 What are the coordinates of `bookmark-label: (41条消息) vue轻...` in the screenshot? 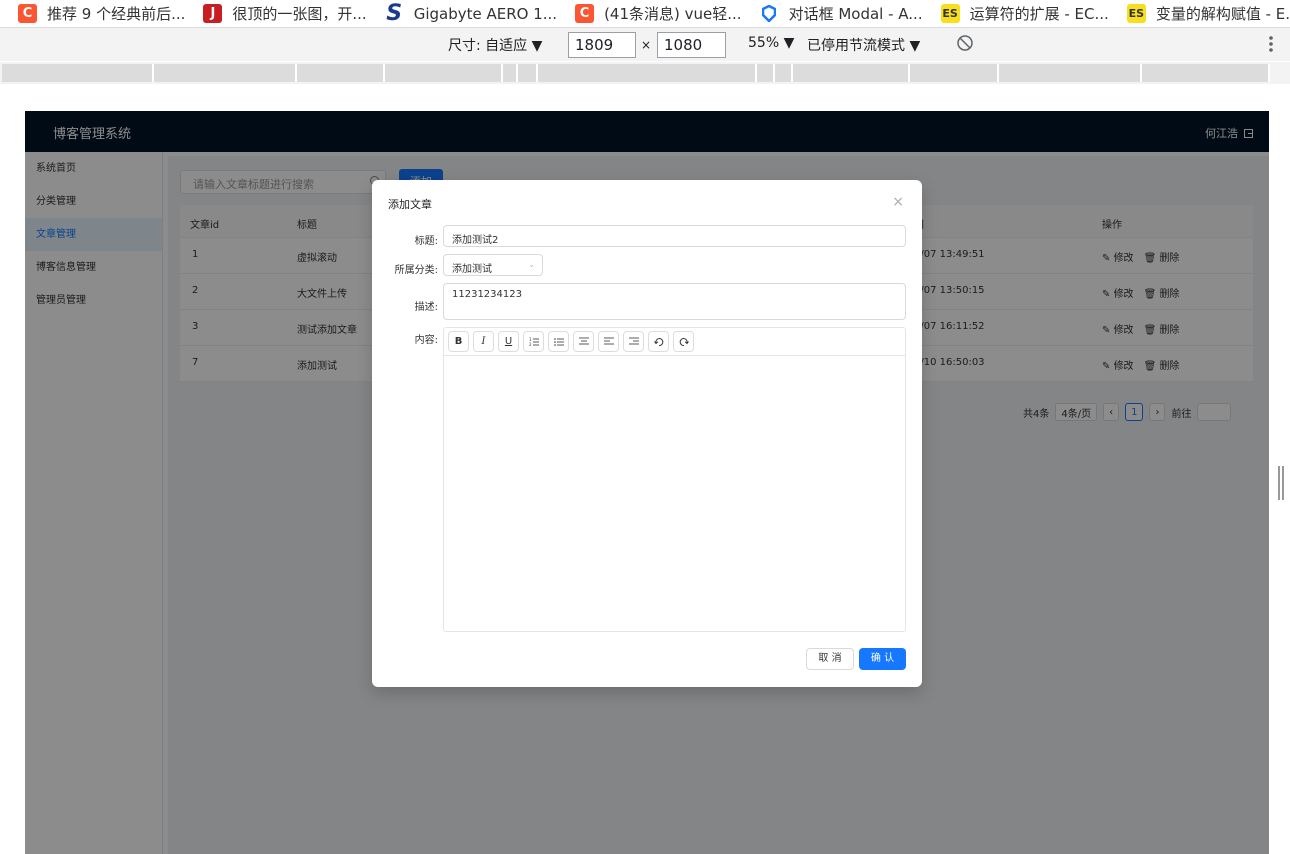 It's located at (673, 14).